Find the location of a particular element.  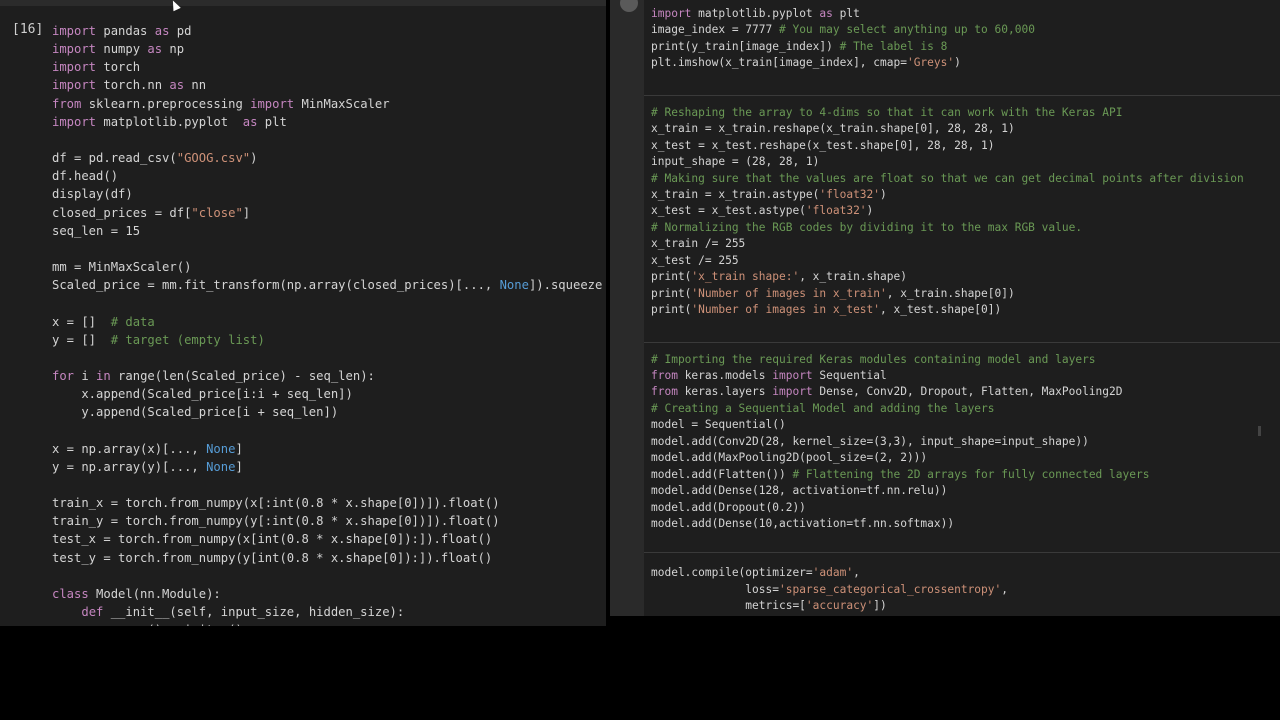

left-code-line: import pandas as pd is located at coordinates (327, 31).